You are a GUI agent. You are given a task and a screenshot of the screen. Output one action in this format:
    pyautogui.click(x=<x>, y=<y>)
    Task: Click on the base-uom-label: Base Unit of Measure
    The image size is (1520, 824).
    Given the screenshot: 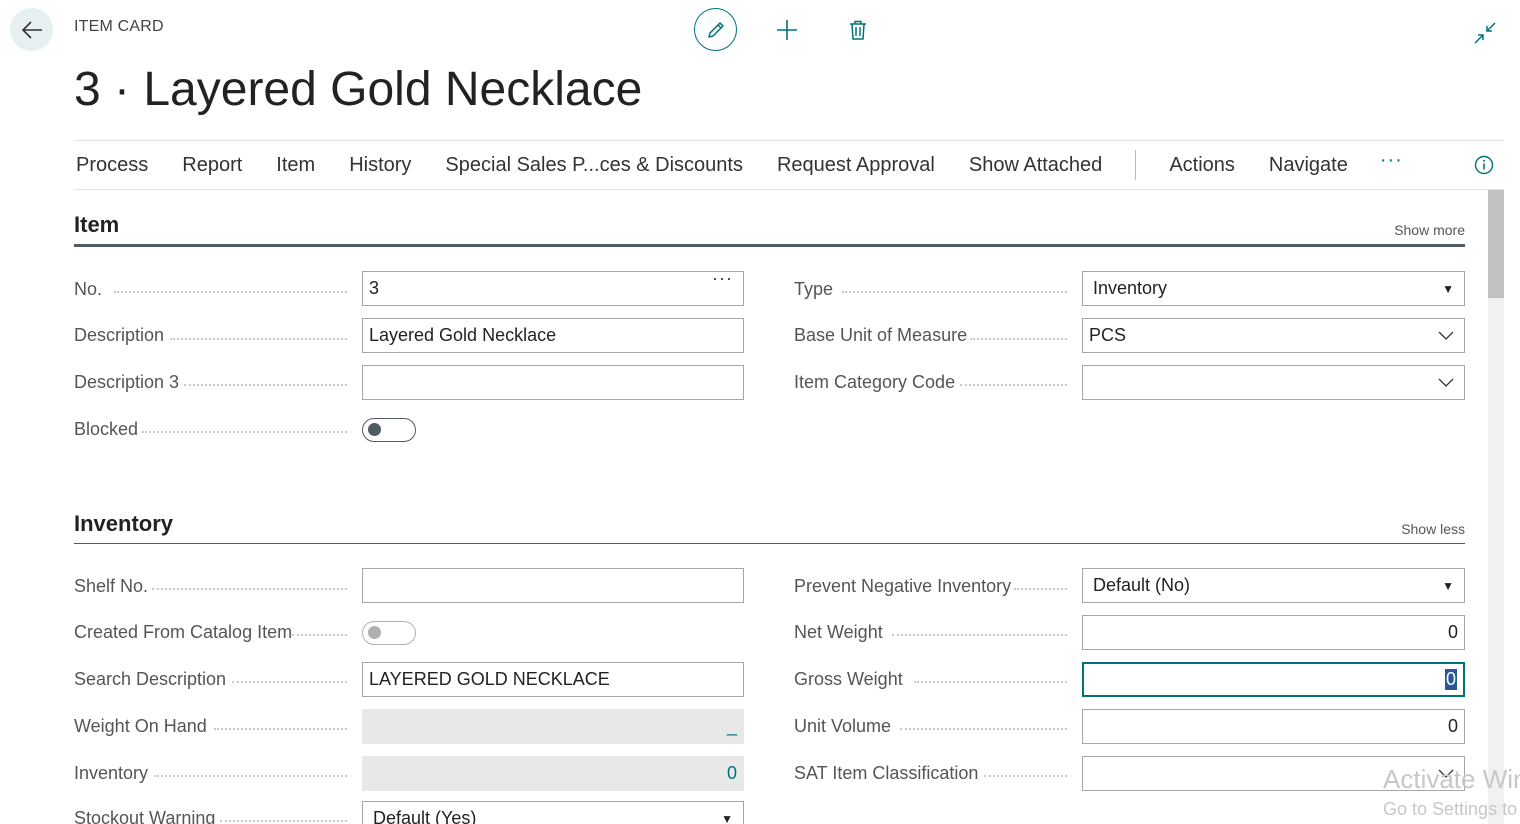 What is the action you would take?
    pyautogui.click(x=881, y=335)
    